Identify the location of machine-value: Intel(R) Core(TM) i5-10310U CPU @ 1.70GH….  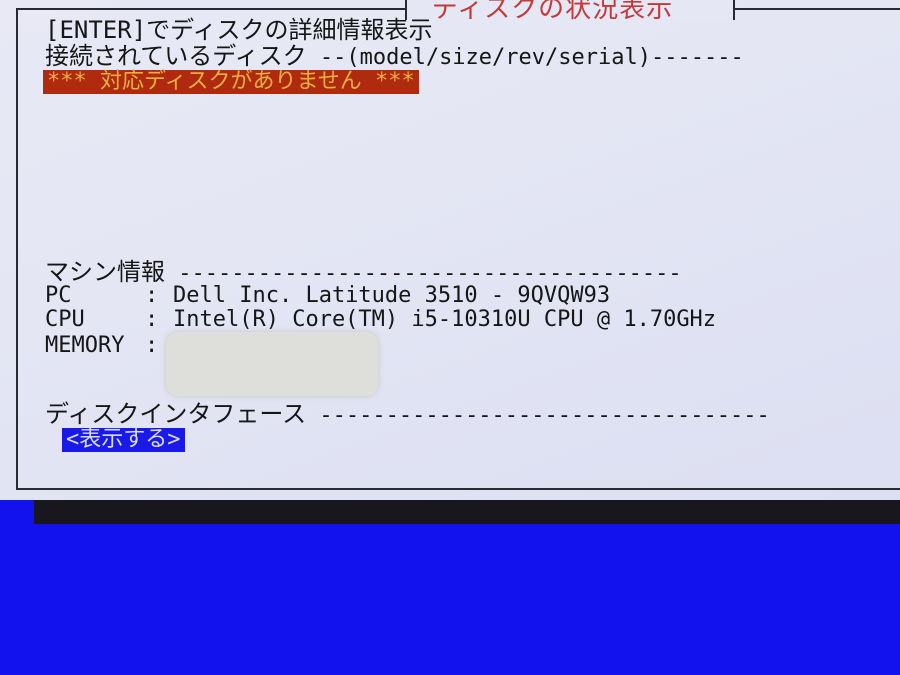
(445, 319).